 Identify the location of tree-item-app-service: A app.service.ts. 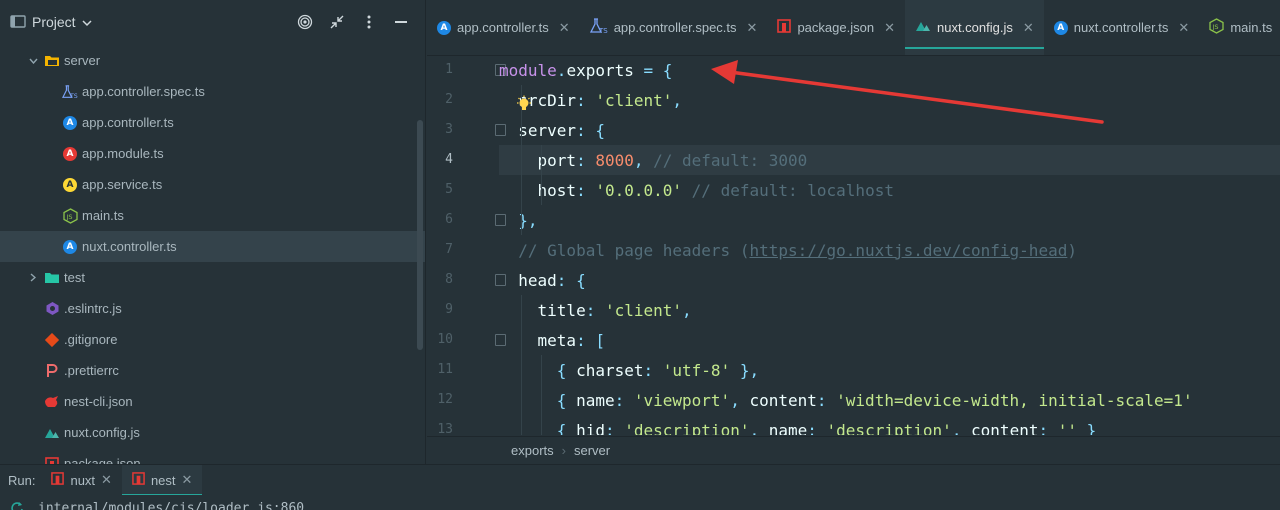
(212, 184).